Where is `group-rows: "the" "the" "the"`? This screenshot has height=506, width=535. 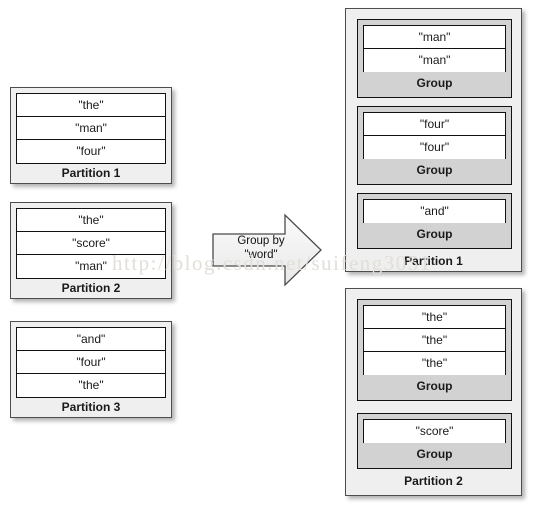
group-rows: "the" "the" "the" is located at coordinates (434, 340).